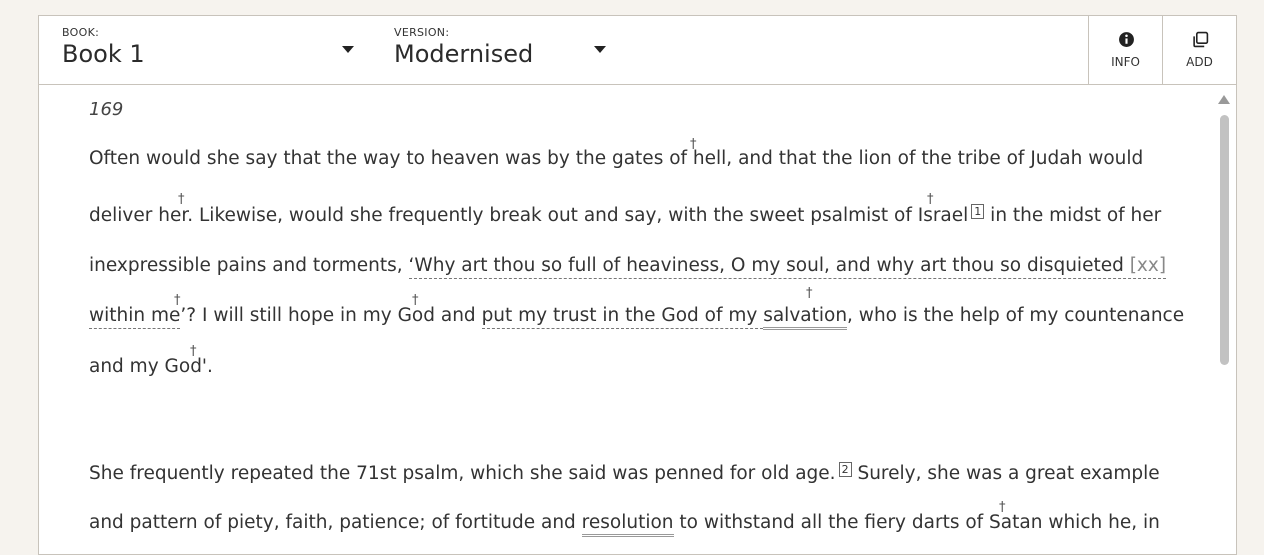 The height and width of the screenshot is (555, 1264). Describe the element at coordinates (1224, 99) in the screenshot. I see `scroll-up-arrow-icon` at that location.